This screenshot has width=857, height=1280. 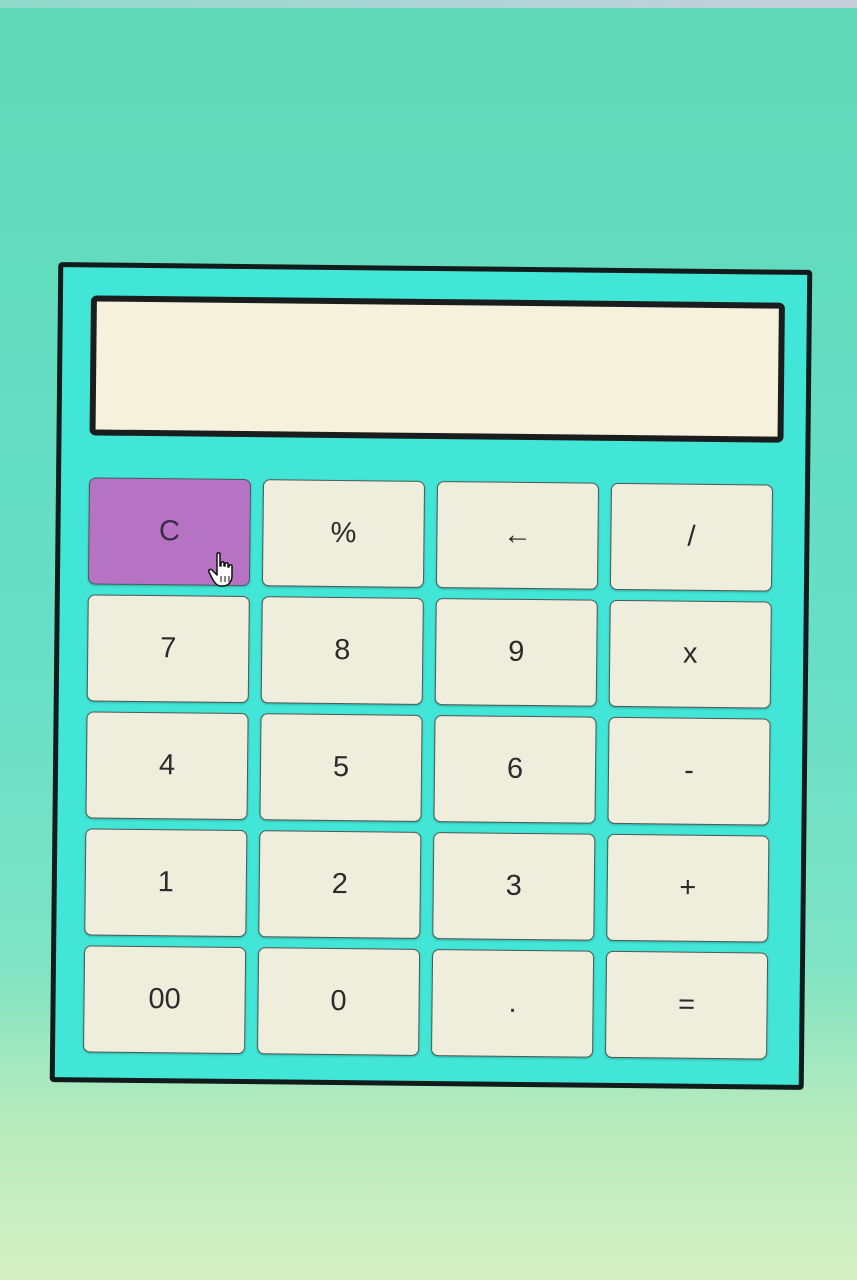 What do you see at coordinates (341, 767) in the screenshot?
I see `digit-5-button: 5` at bounding box center [341, 767].